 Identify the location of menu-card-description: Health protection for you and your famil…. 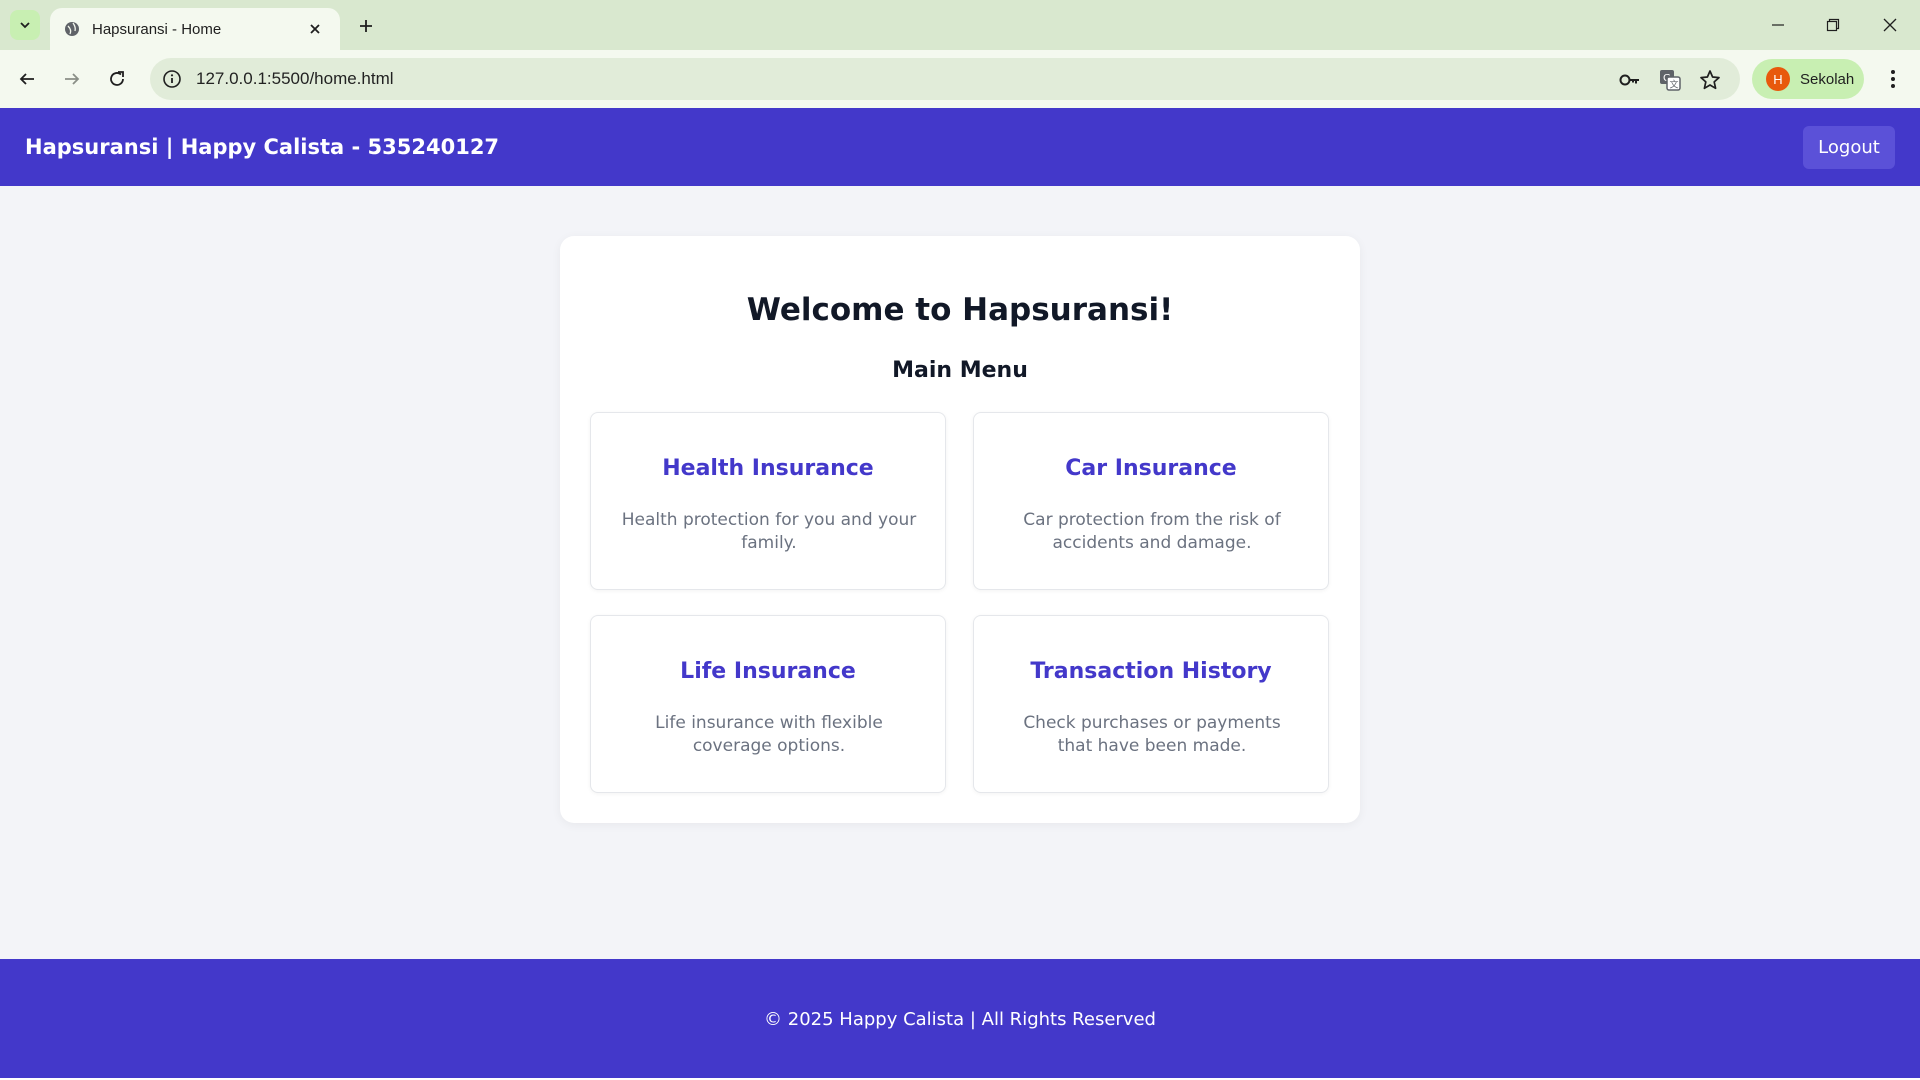
(769, 531).